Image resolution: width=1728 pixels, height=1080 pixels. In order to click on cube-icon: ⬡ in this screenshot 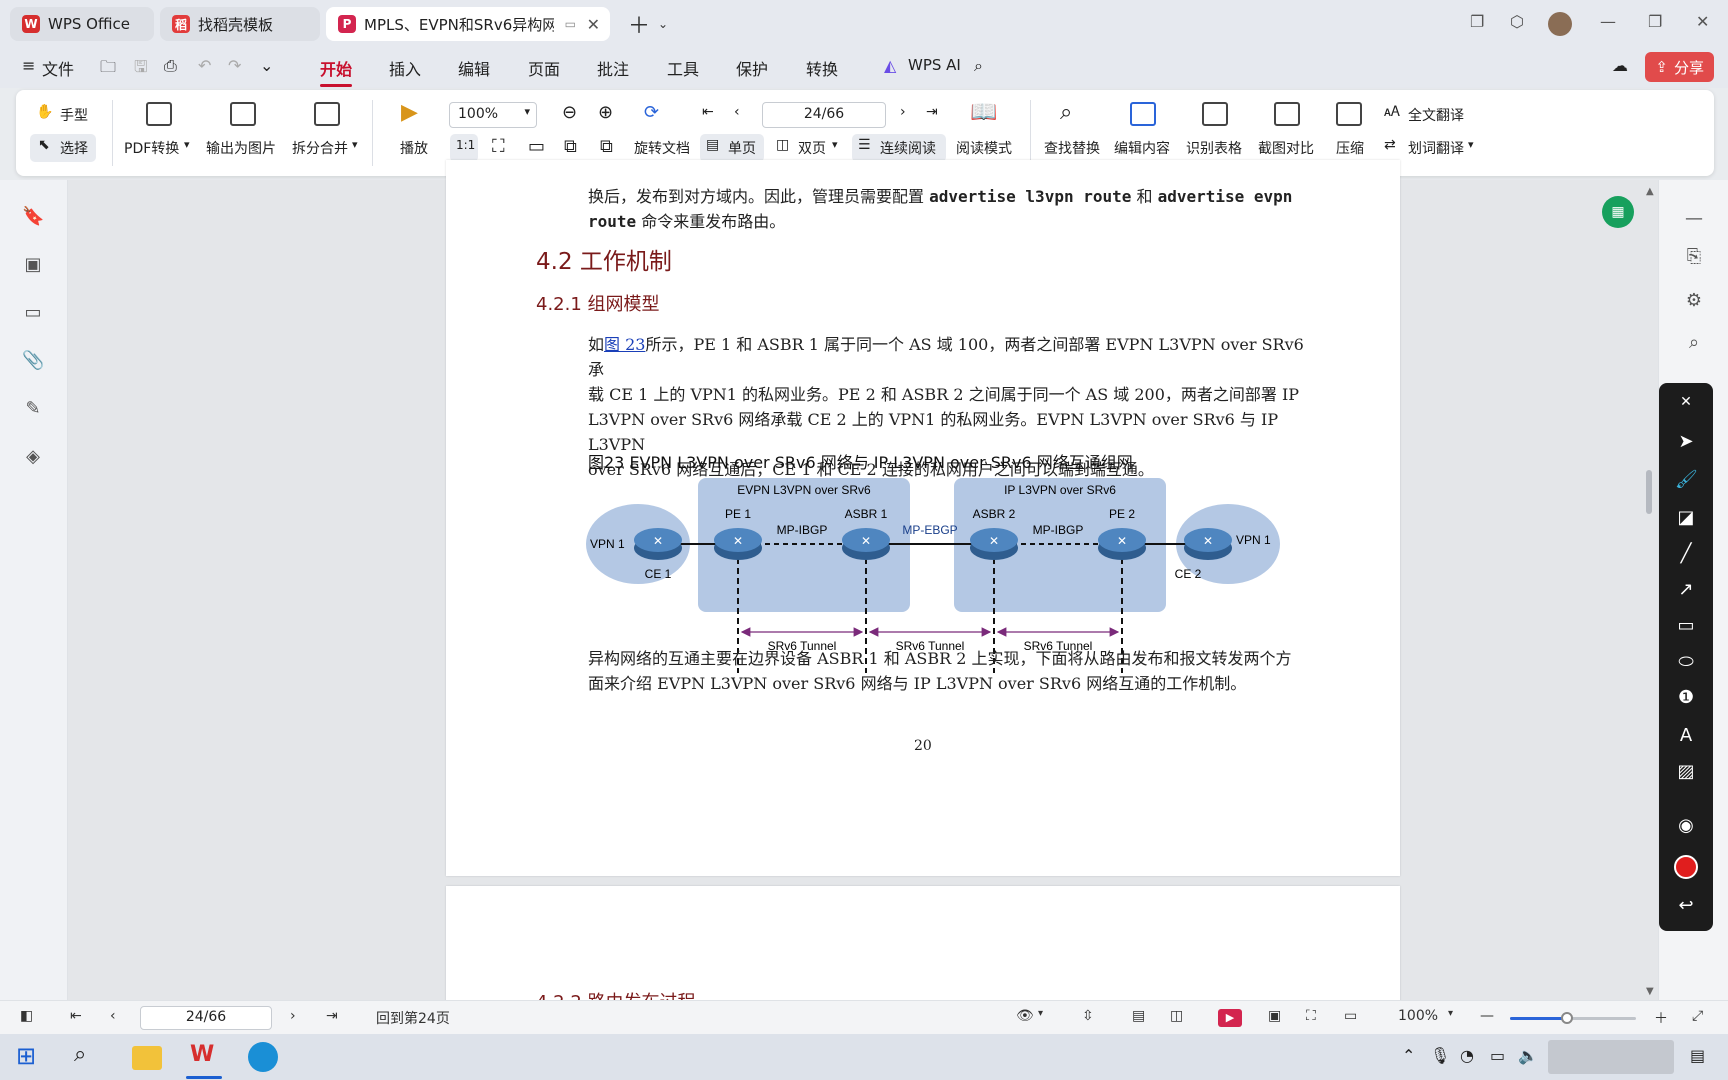, I will do `click(1517, 21)`.